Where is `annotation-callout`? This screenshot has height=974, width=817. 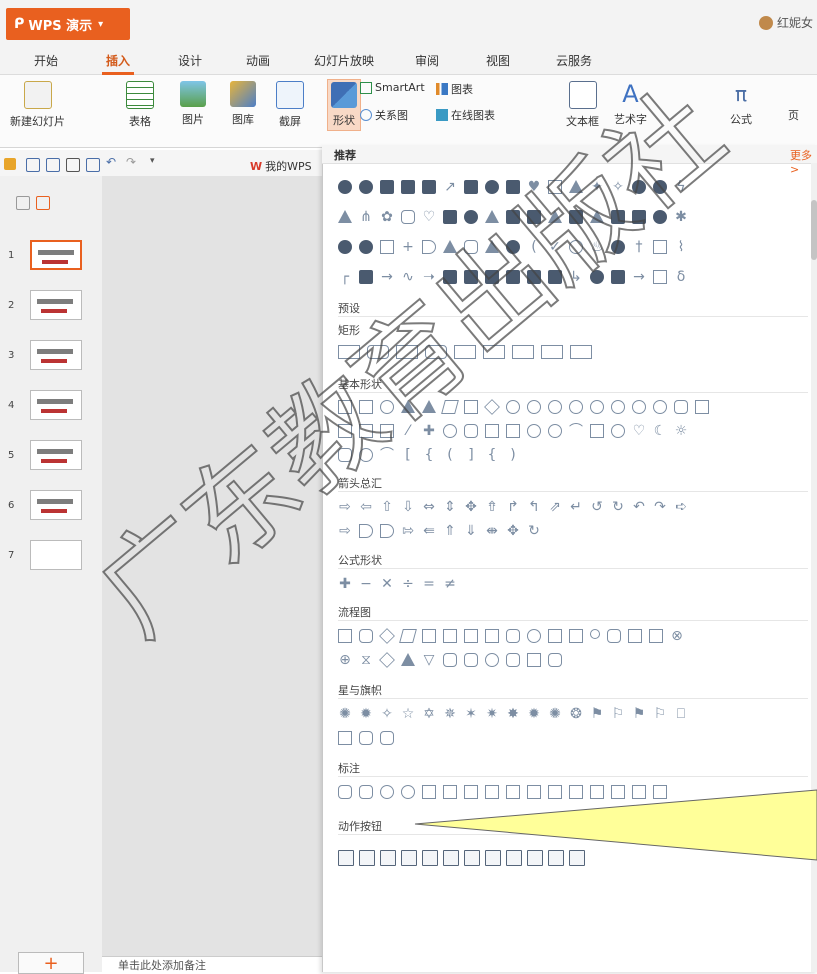
annotation-callout is located at coordinates (615, 825).